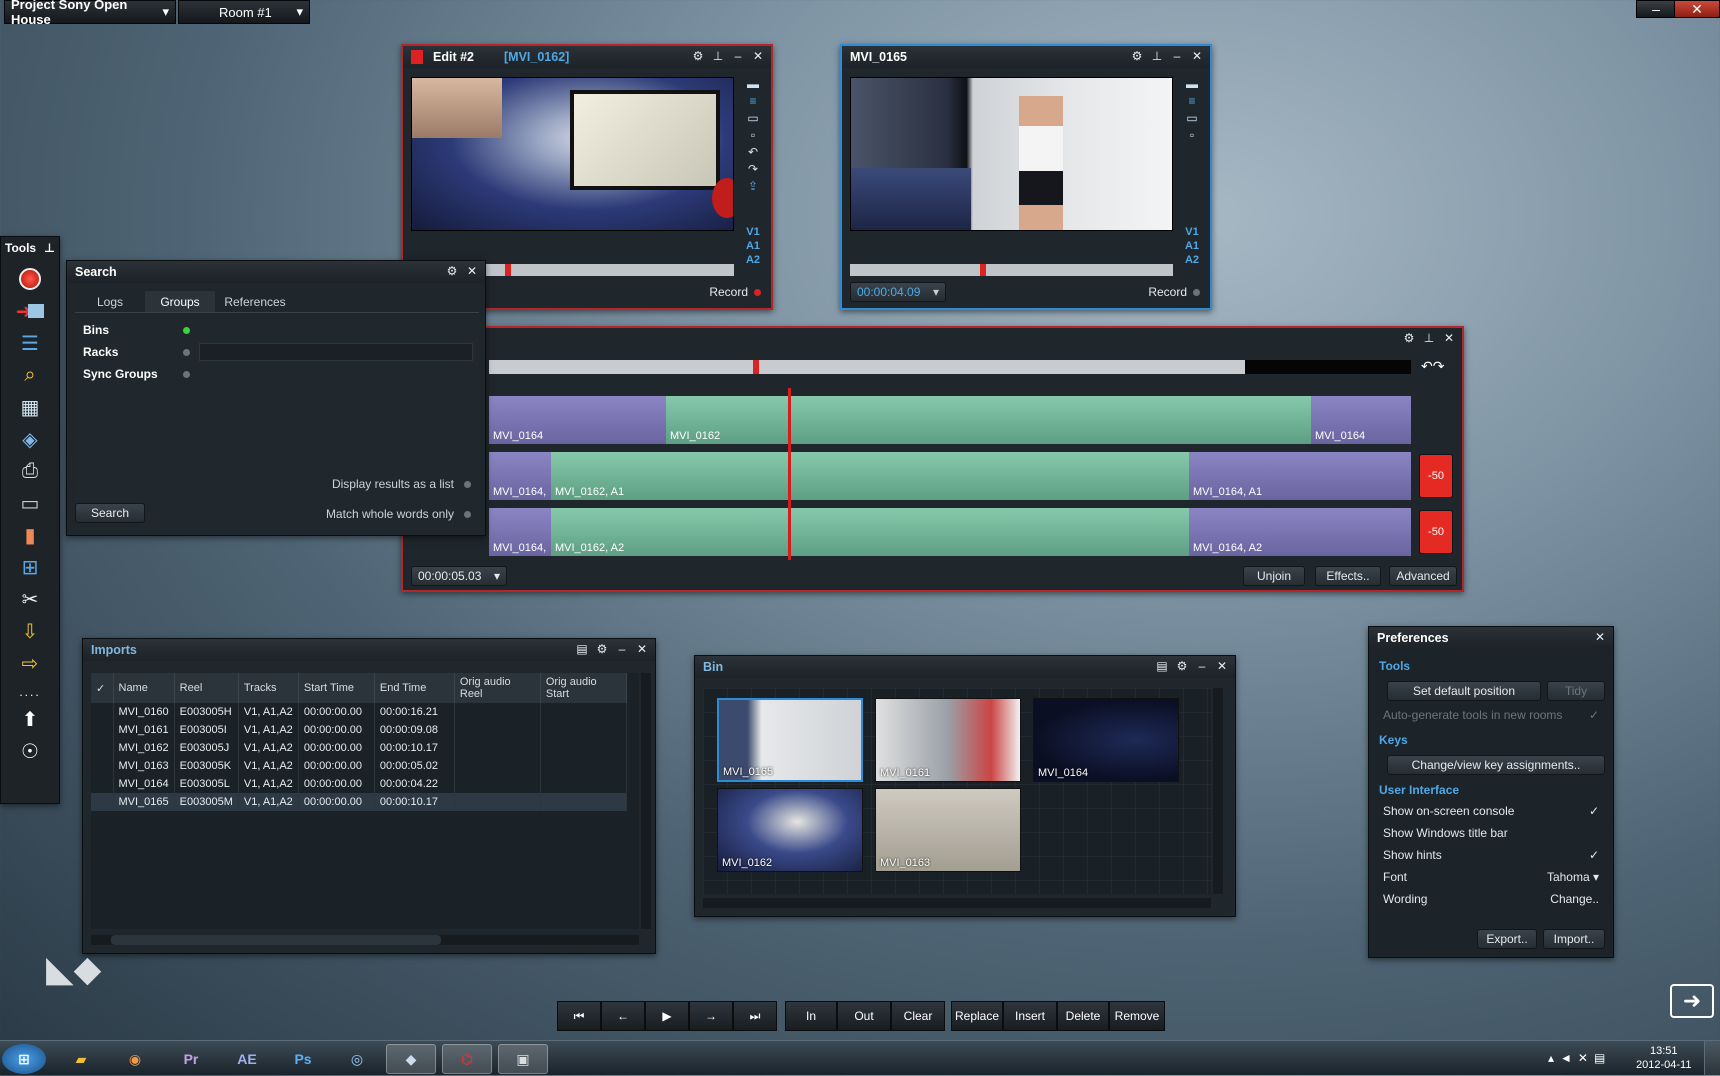  I want to click on column-header: Orig audio Reel, so click(497, 688).